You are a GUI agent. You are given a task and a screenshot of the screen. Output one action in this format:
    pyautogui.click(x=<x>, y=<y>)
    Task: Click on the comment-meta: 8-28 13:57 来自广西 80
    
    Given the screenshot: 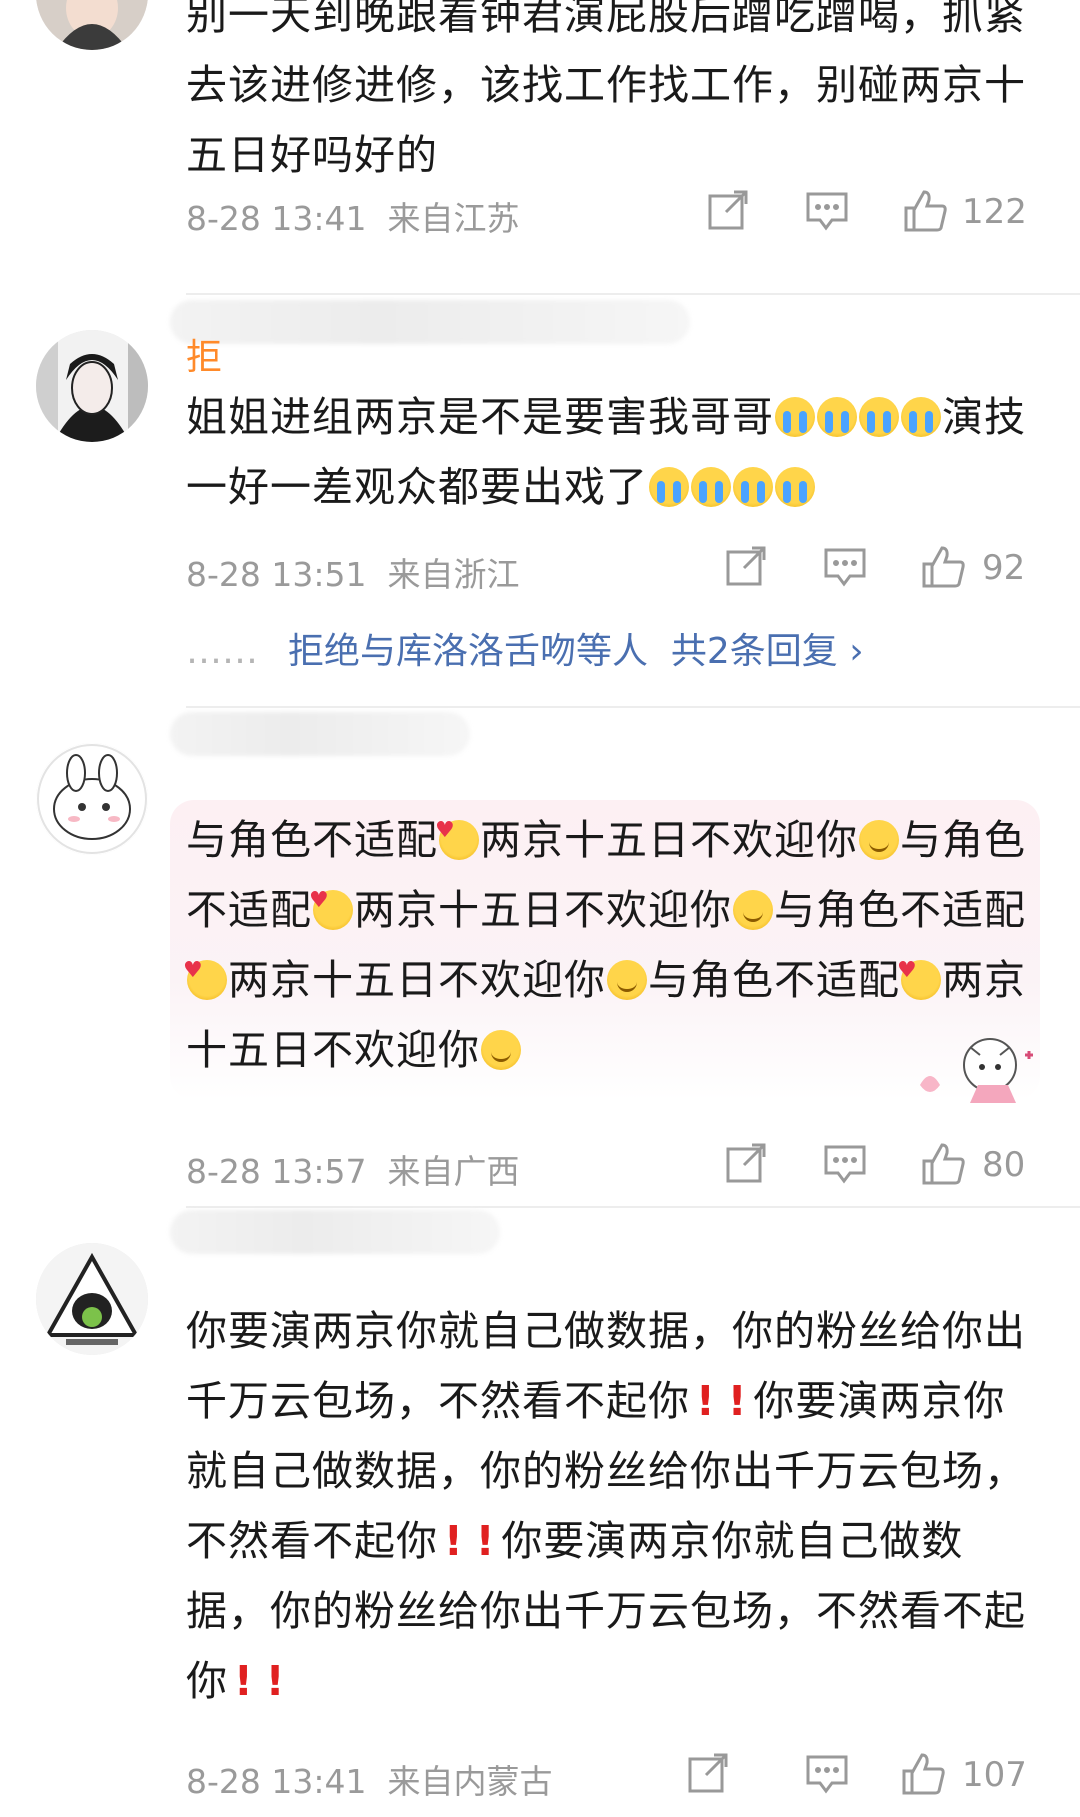 What is the action you would take?
    pyautogui.click(x=611, y=1169)
    